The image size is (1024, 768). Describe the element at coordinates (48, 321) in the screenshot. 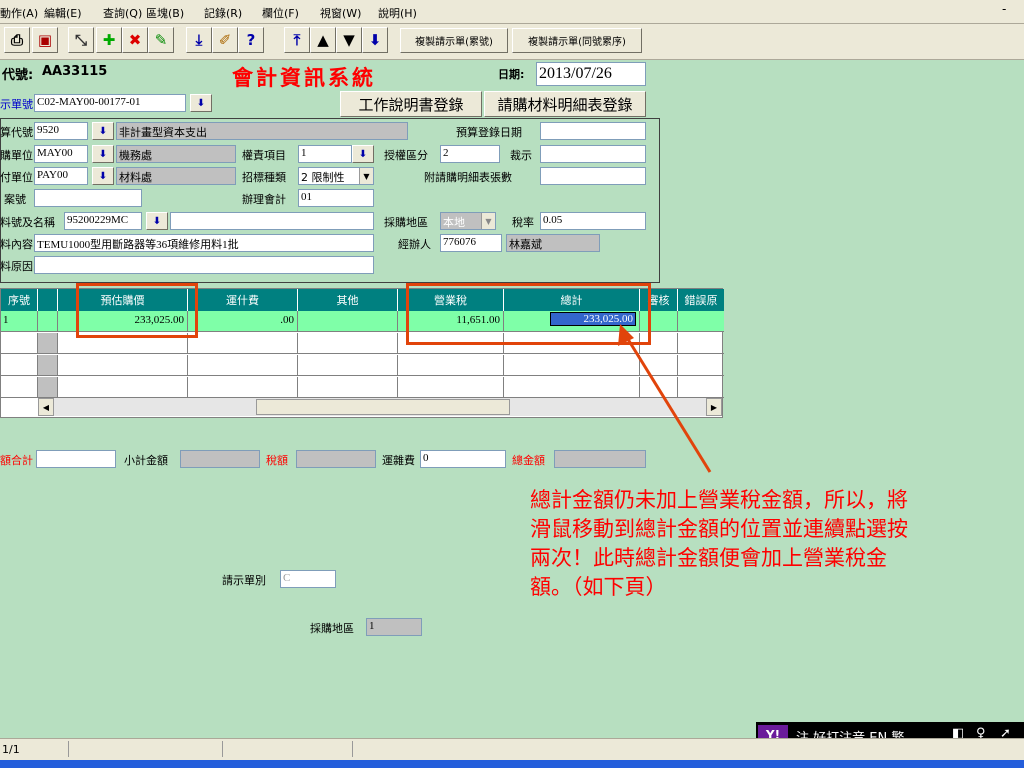

I see `row1-marker` at that location.